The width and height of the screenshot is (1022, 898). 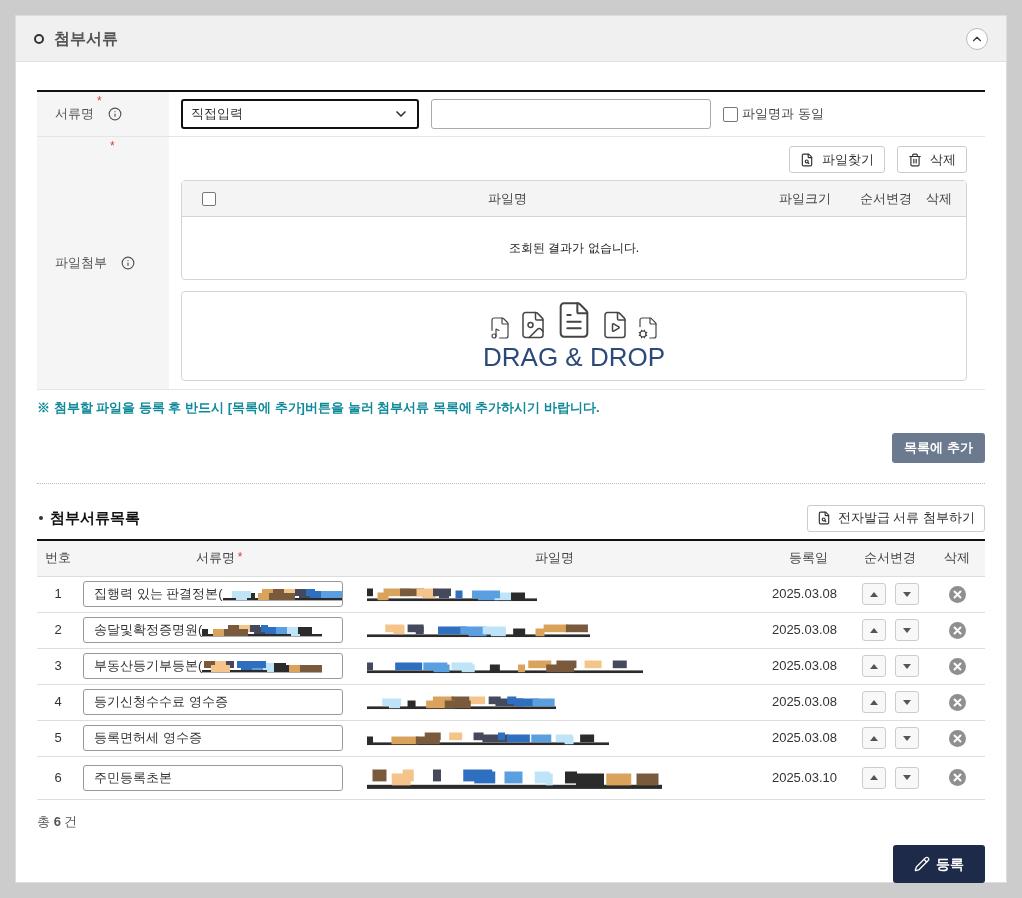 I want to click on row-number: 6, so click(x=58, y=777).